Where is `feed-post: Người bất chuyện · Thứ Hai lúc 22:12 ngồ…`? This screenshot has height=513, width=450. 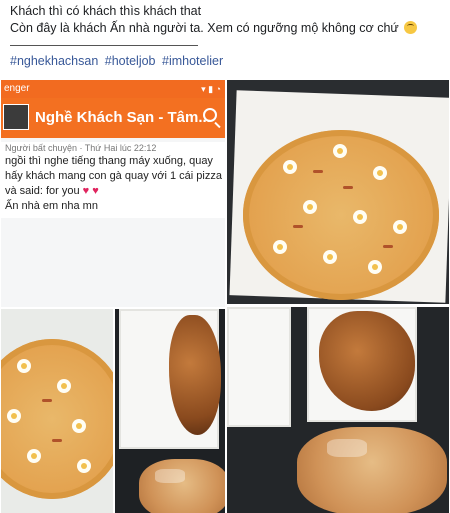
feed-post: Người bất chuyện · Thứ Hai lúc 22:12 ngồ… is located at coordinates (113, 180).